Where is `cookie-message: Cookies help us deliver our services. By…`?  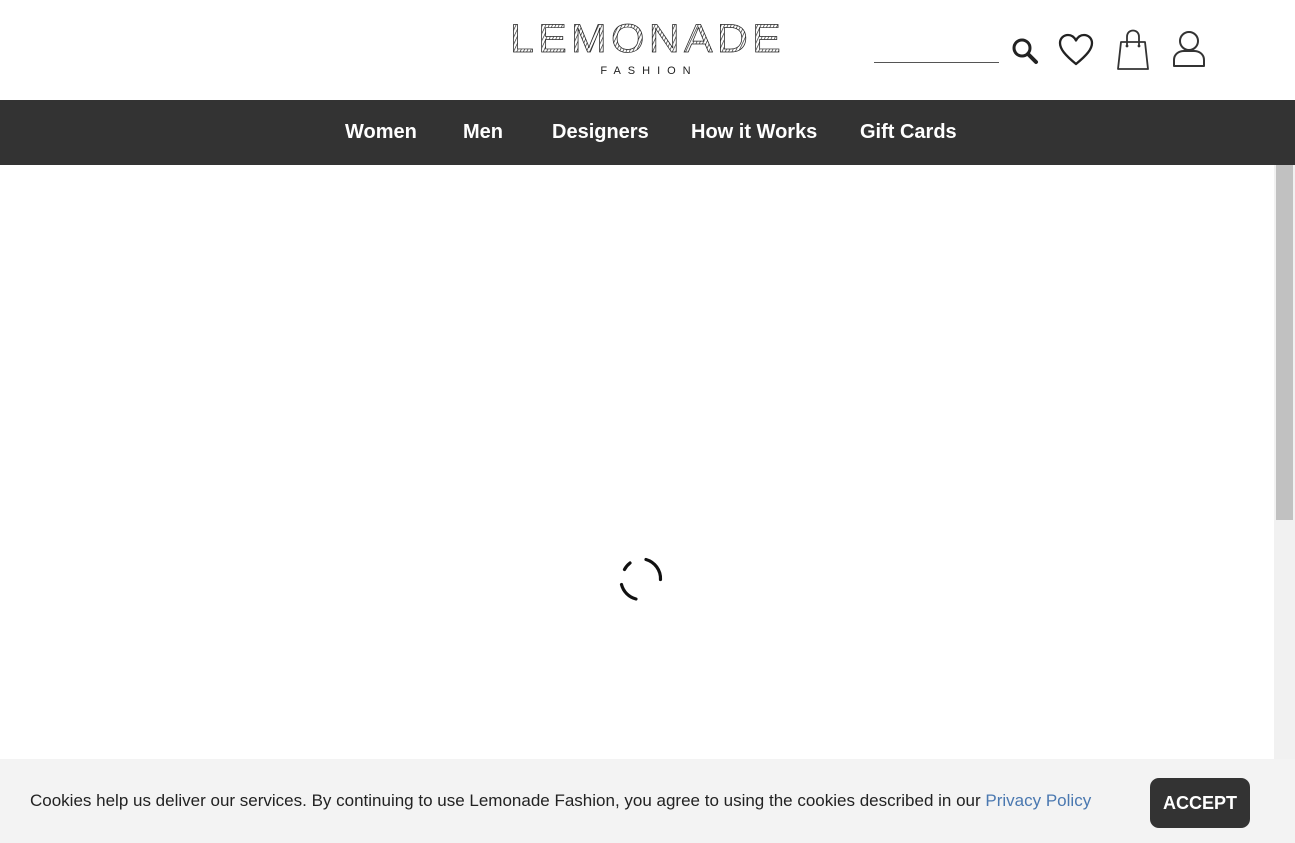 cookie-message: Cookies help us deliver our services. By… is located at coordinates (560, 801).